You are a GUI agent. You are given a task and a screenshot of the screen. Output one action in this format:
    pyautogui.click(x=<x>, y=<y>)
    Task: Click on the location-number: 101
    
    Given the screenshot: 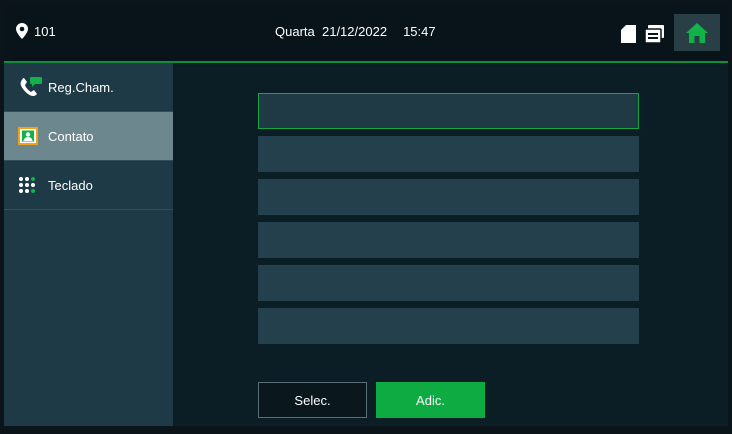 What is the action you would take?
    pyautogui.click(x=45, y=31)
    